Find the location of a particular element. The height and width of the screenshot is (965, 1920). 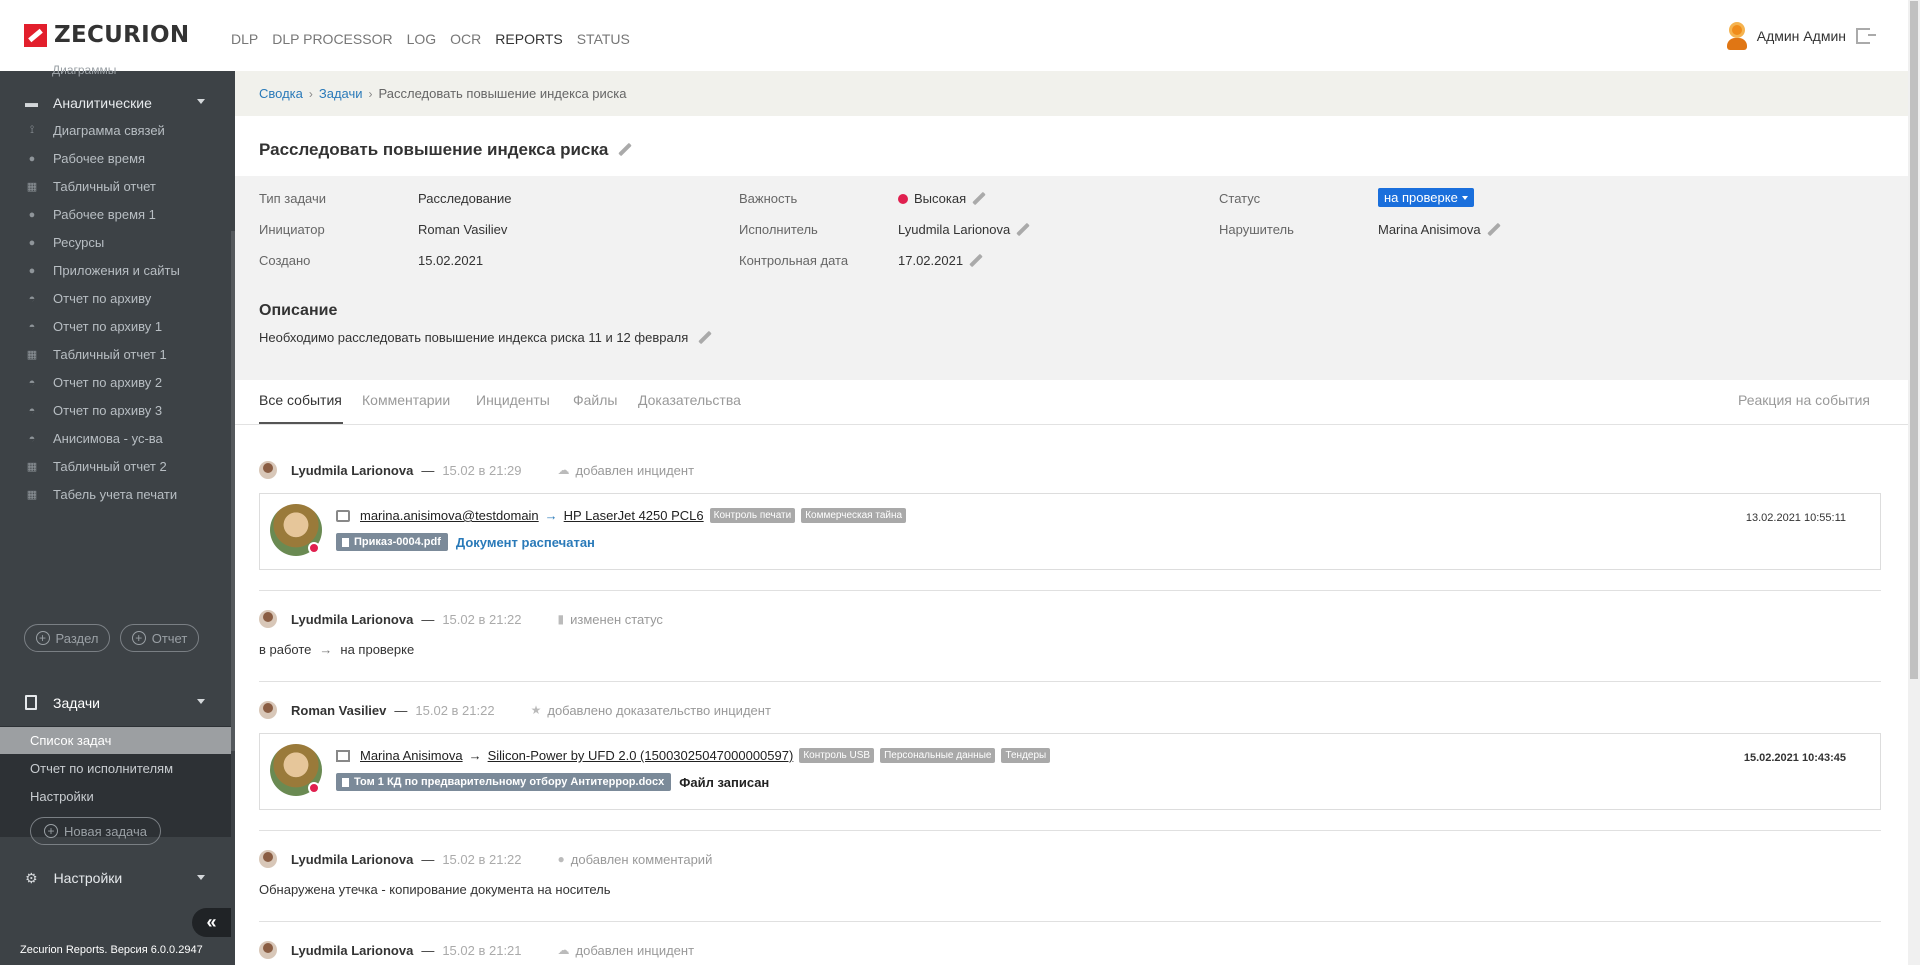

sidebar-item-label: Отчет по архиву 3 is located at coordinates (108, 410).